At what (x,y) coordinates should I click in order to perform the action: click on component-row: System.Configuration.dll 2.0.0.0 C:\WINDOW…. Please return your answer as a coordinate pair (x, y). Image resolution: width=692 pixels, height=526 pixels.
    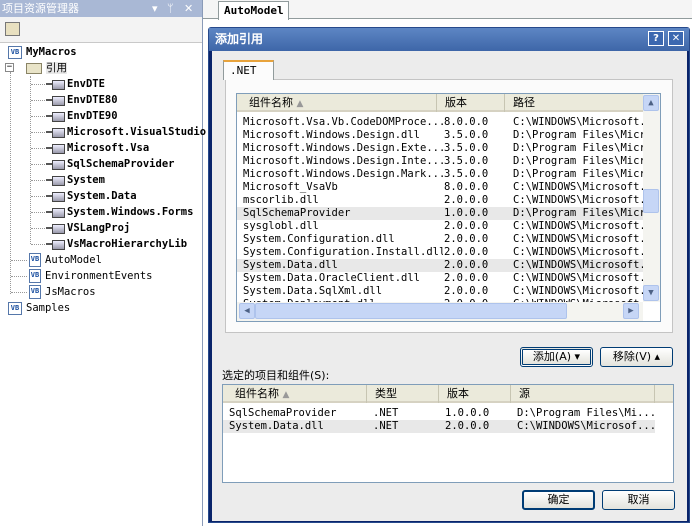
    Looking at the image, I should click on (440, 239).